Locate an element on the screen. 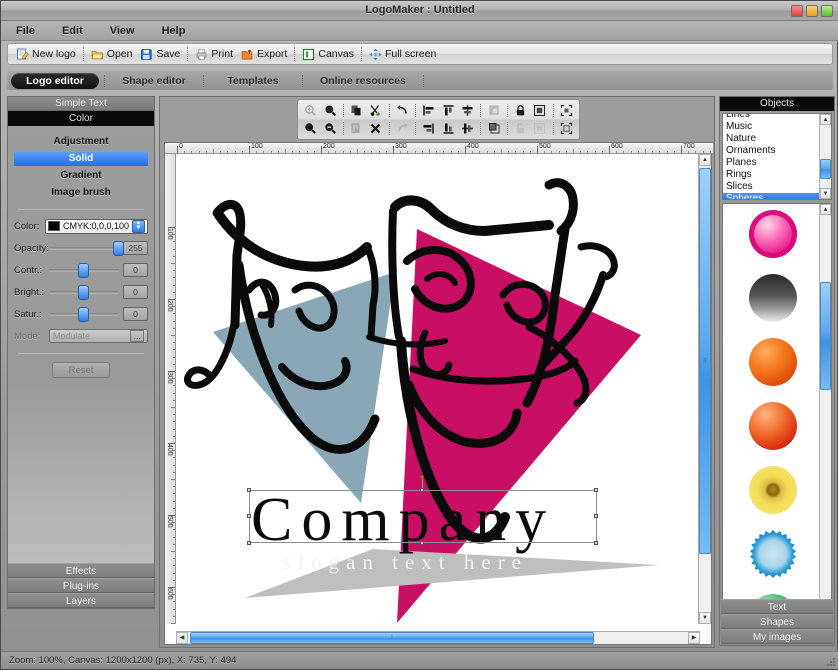 This screenshot has height=670, width=838. shapes-button: Shapes is located at coordinates (777, 621).